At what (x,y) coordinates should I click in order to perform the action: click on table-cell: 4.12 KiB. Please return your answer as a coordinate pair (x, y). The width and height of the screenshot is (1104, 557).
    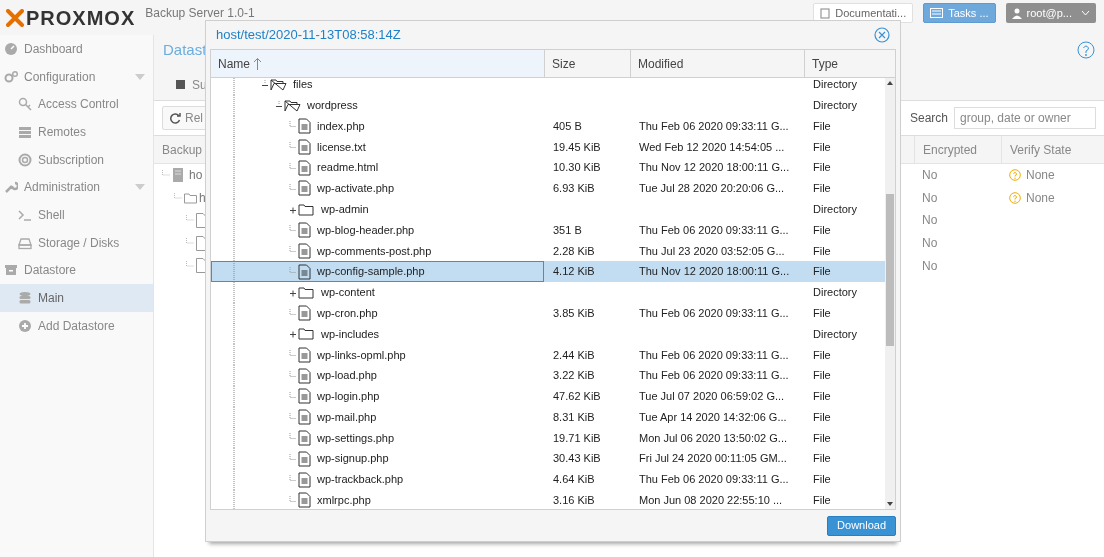
    Looking at the image, I should click on (574, 271).